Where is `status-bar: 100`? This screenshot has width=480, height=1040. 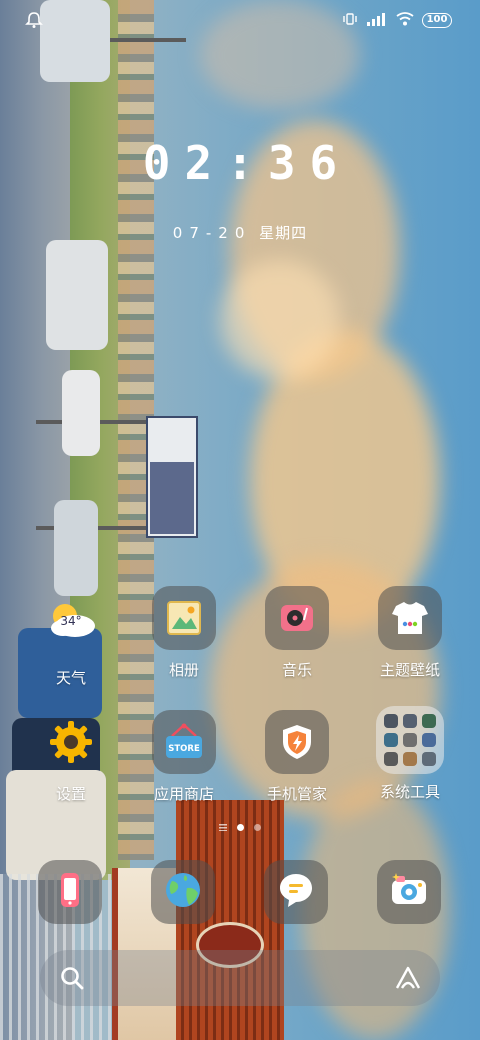
status-bar: 100 is located at coordinates (240, 20).